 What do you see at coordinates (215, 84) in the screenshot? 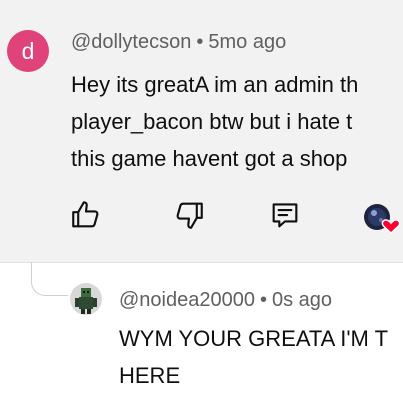
I see `comment-line: Hey its greatA im an admin th` at bounding box center [215, 84].